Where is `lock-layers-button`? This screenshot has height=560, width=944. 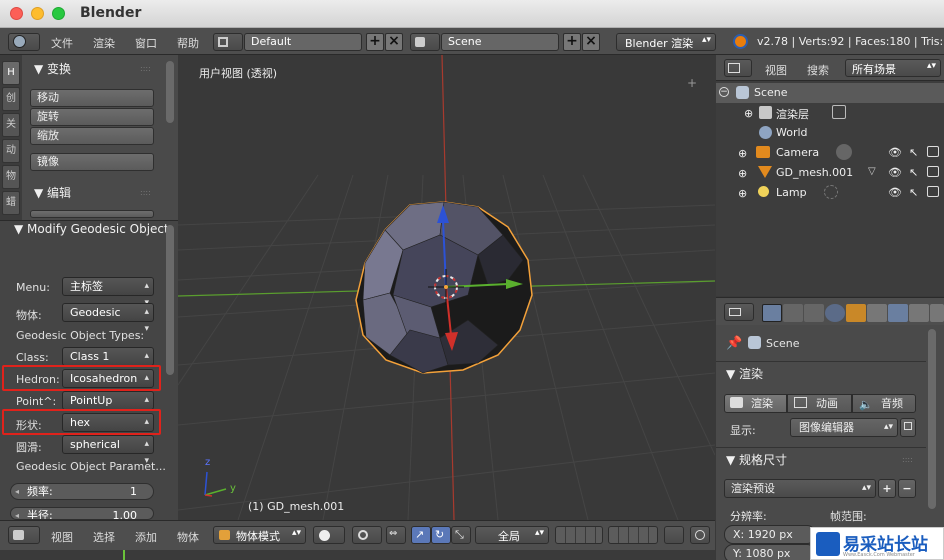
lock-layers-button is located at coordinates (674, 535).